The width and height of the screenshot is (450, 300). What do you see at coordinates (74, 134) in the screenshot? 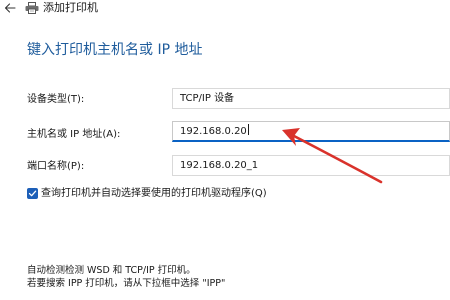
I see `hostname-label: 主机名或 IP 地址(A):` at bounding box center [74, 134].